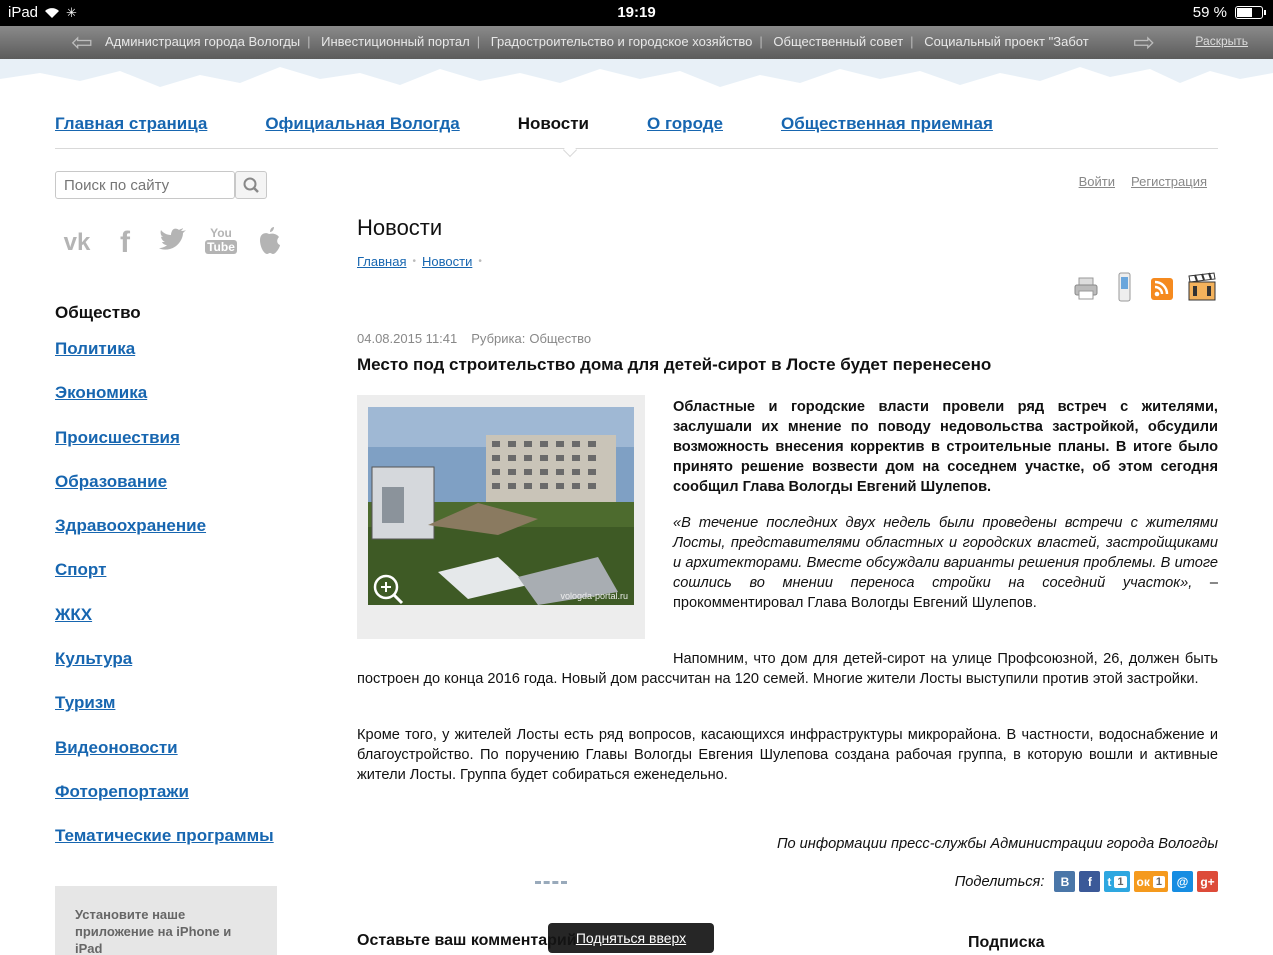  What do you see at coordinates (838, 41) in the screenshot?
I see `portal-link: Общественный совет` at bounding box center [838, 41].